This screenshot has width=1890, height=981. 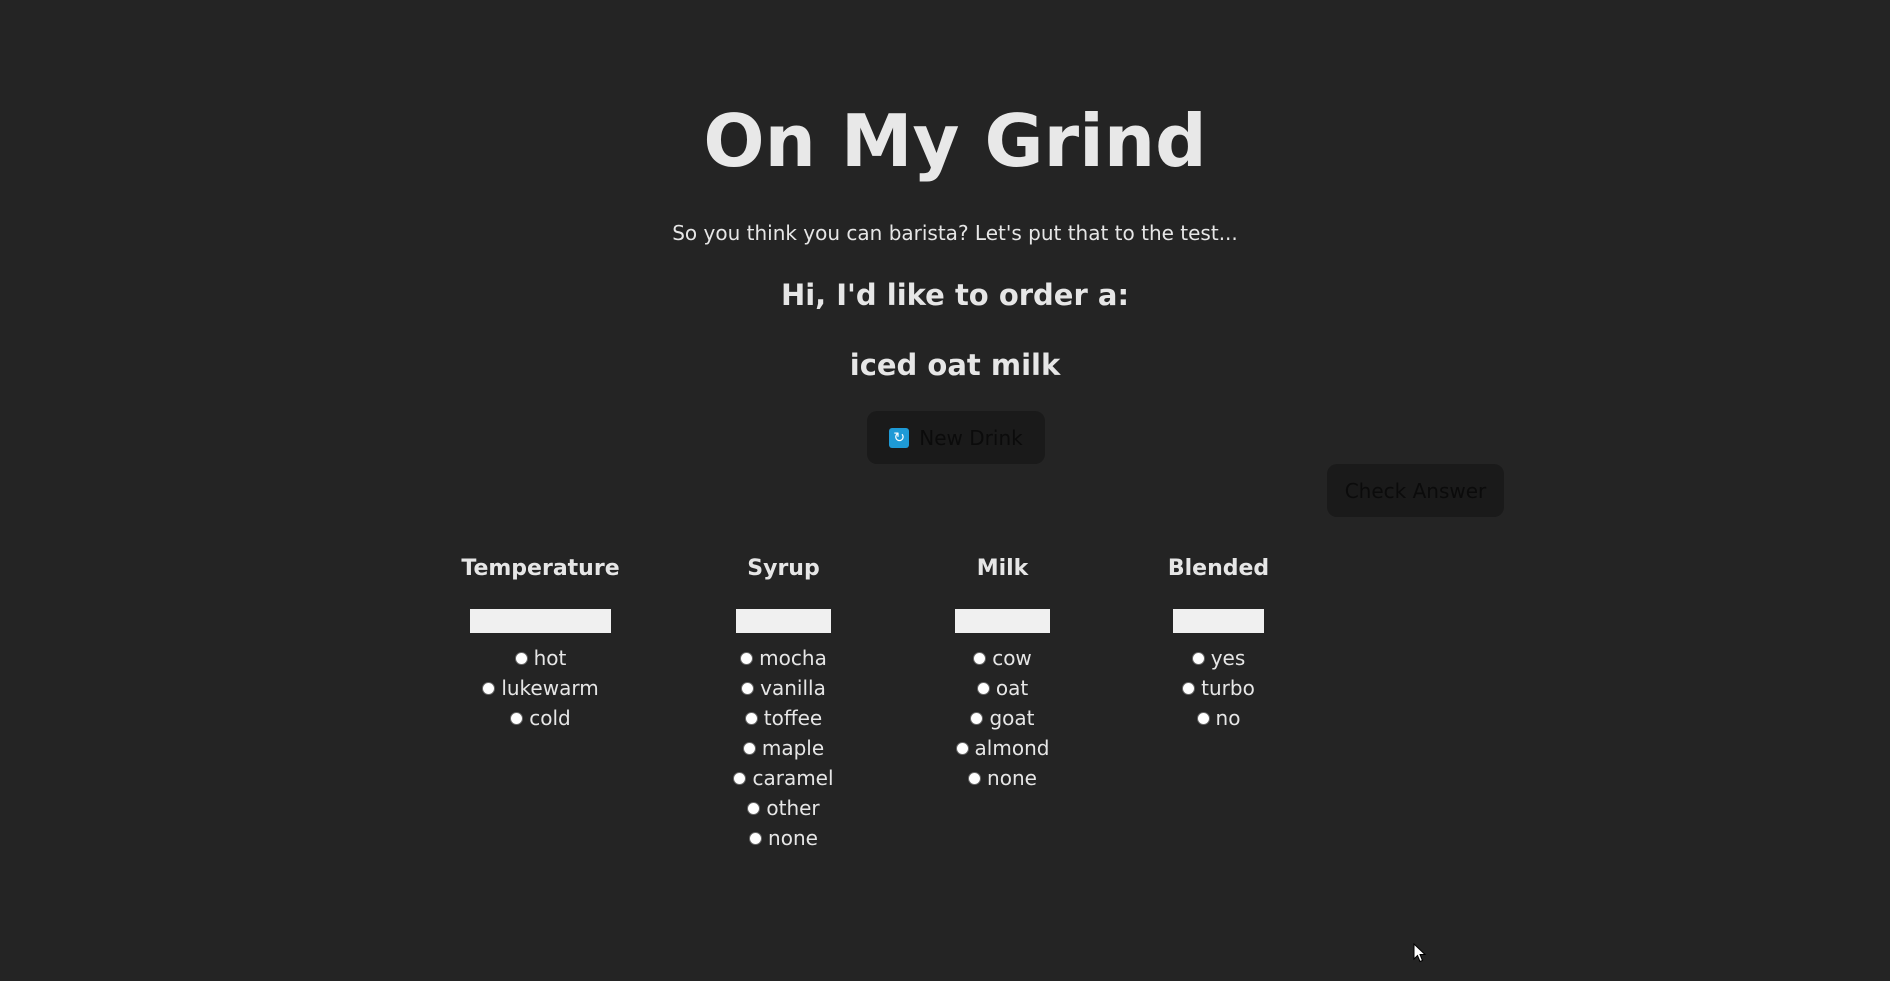 I want to click on milk-option-cow: cow, so click(x=1002, y=658).